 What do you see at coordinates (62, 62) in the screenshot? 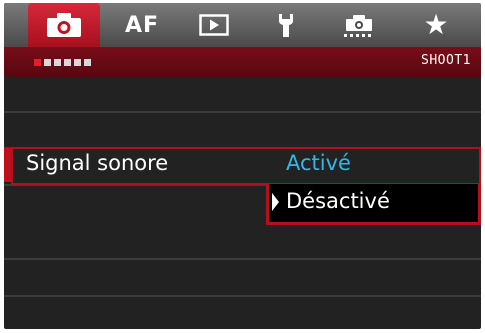
I see `page-indicator` at bounding box center [62, 62].